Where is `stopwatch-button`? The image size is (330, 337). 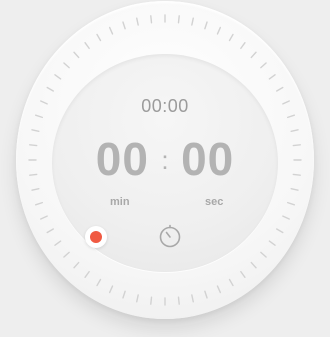
stopwatch-button is located at coordinates (170, 237).